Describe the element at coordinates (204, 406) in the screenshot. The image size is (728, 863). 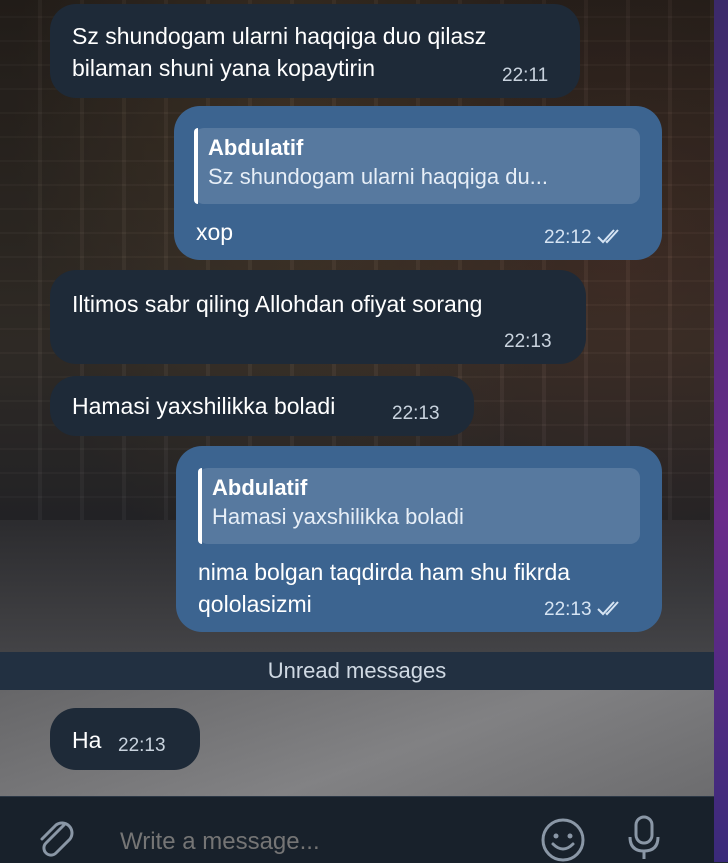
I see `message-text: Hamasi yaxshilikka boladi` at that location.